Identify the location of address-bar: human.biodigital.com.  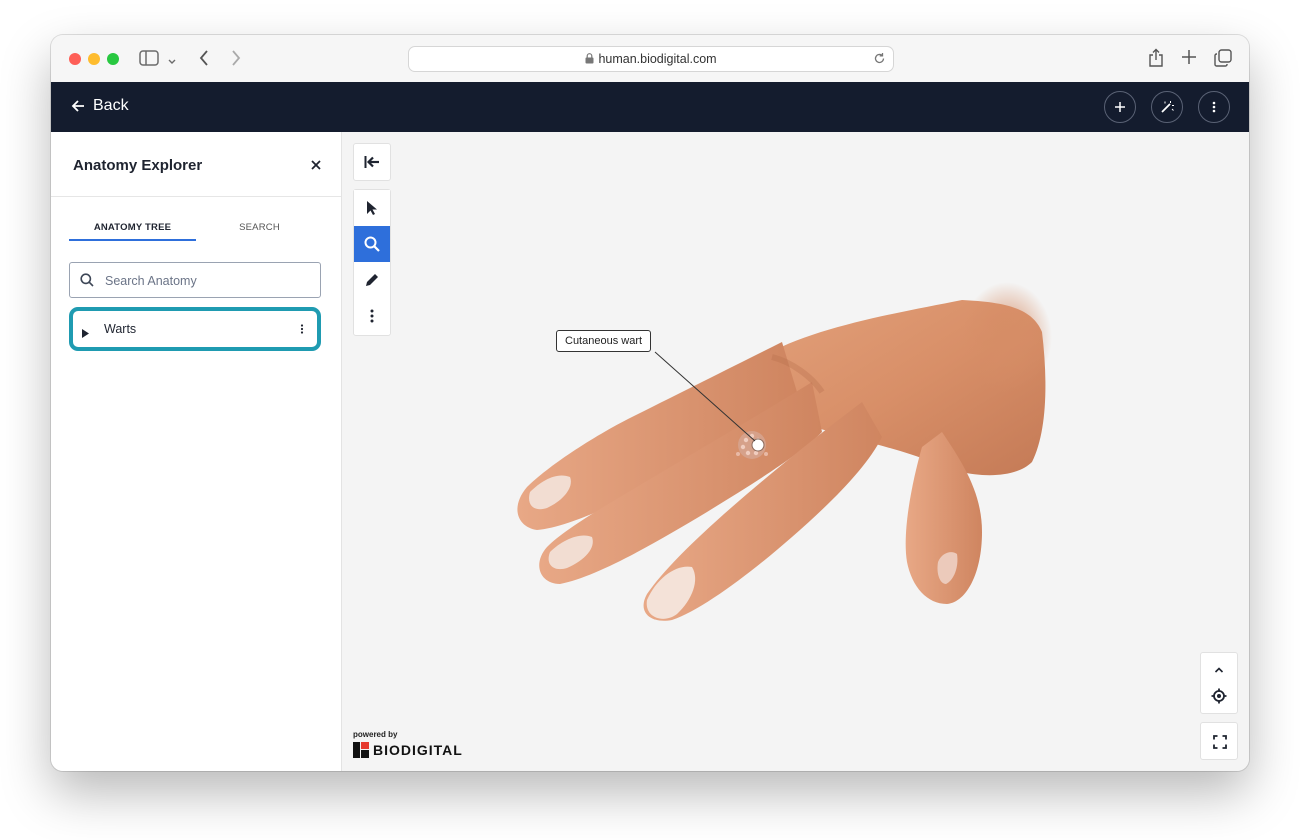
(651, 59).